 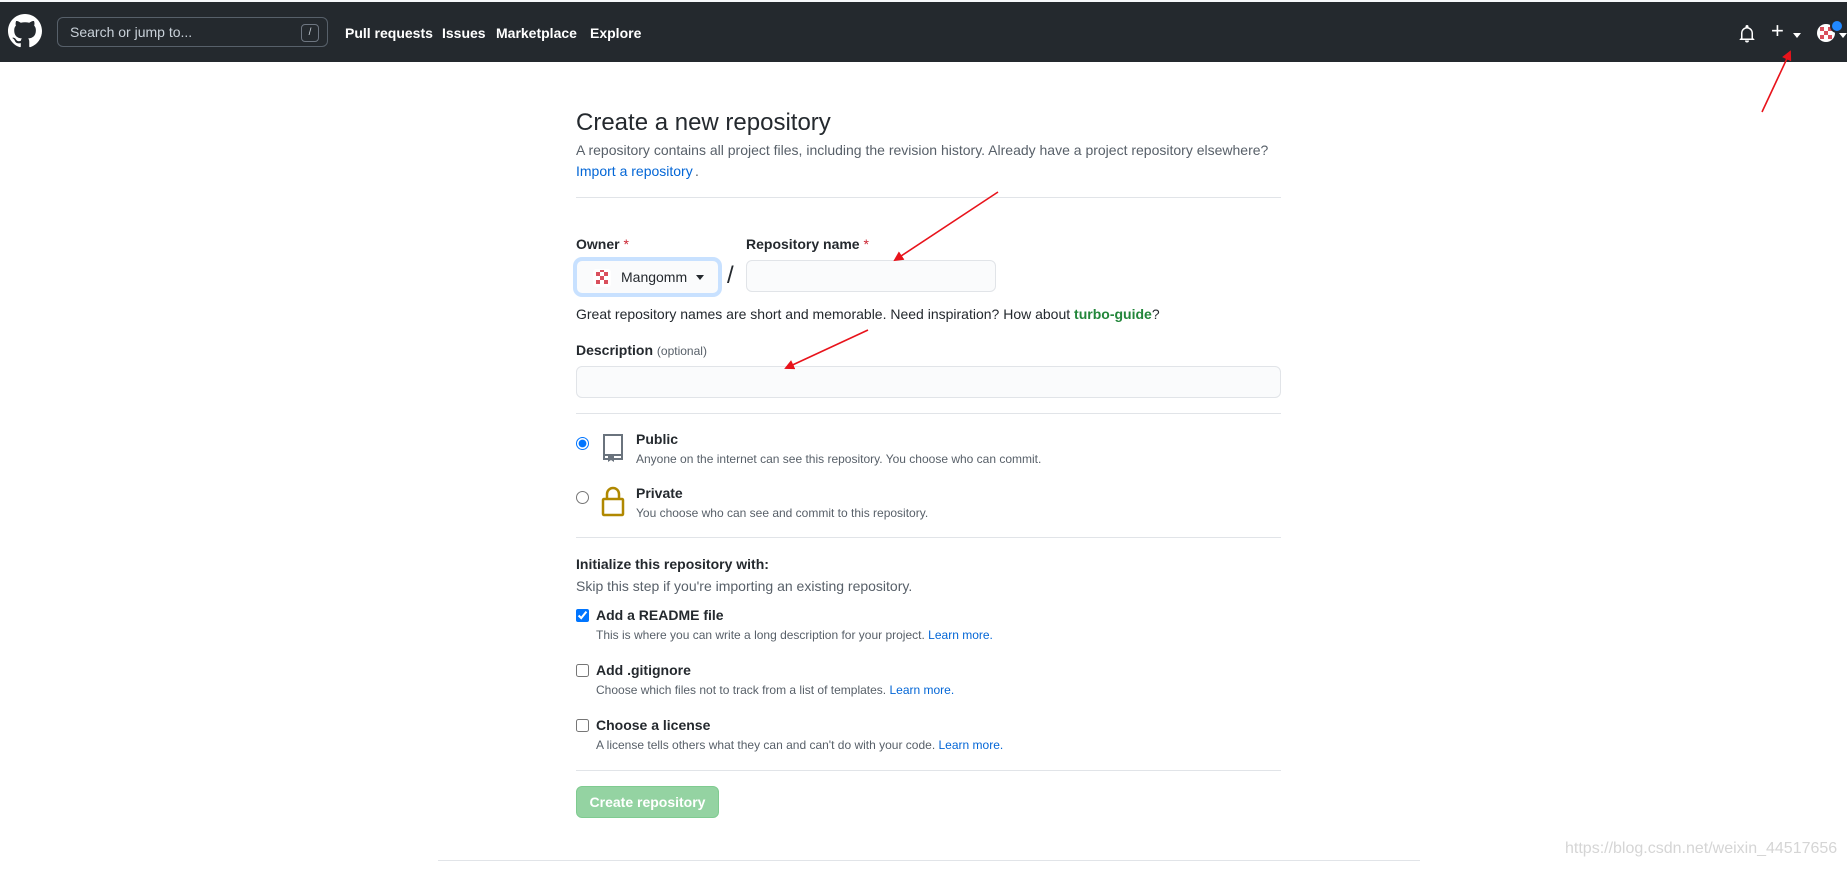 I want to click on nav-explore: Explore, so click(x=615, y=33).